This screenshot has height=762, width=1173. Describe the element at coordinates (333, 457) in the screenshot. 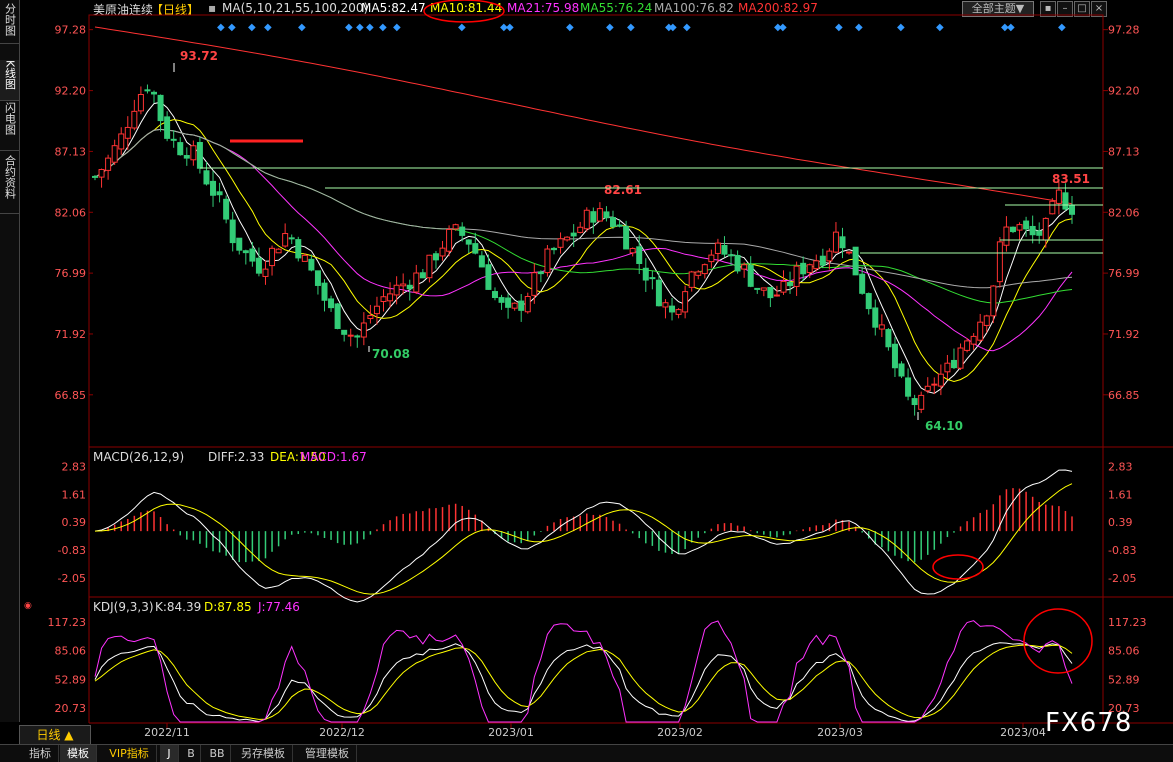

I see `macd-macd: MACD:1.67` at that location.